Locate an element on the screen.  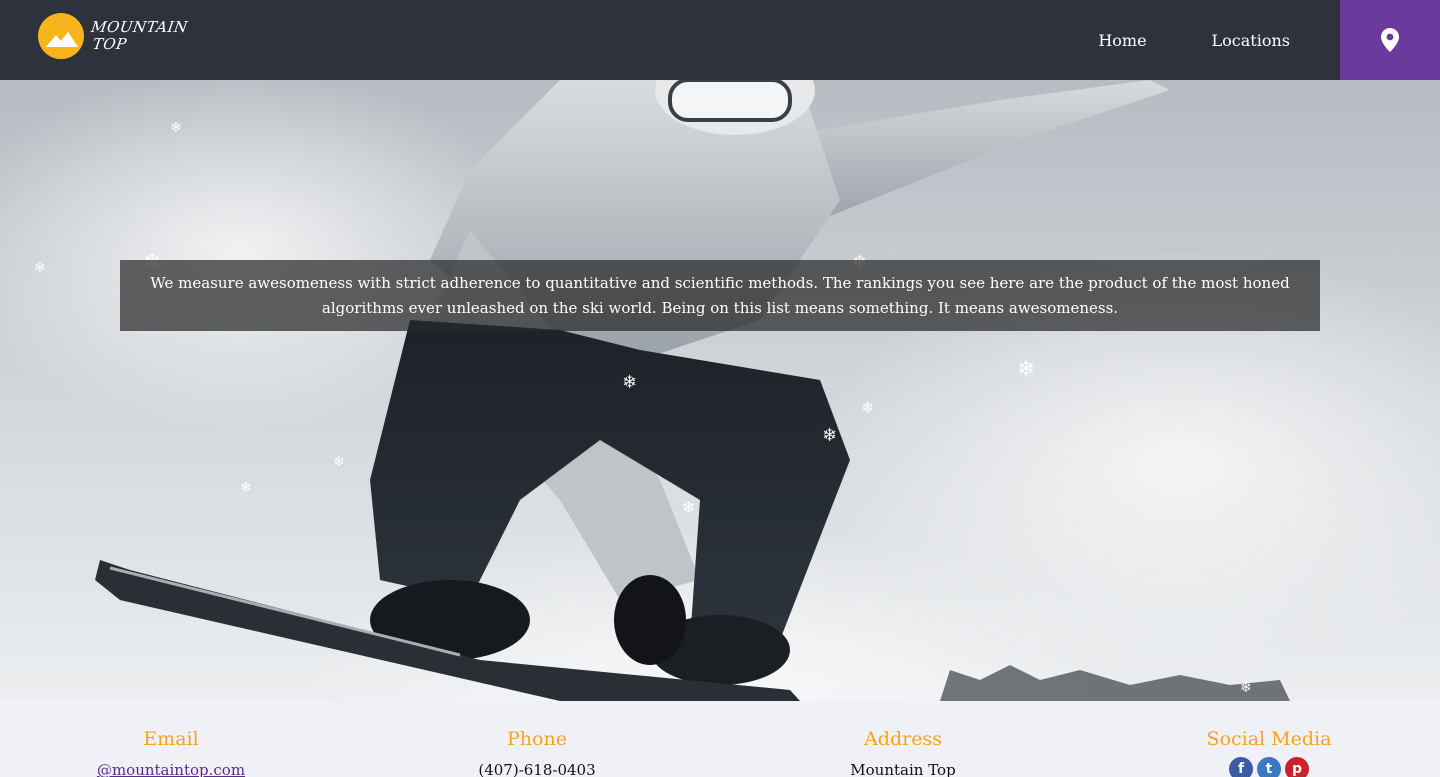
pinterest-icon: p is located at coordinates (1297, 767).